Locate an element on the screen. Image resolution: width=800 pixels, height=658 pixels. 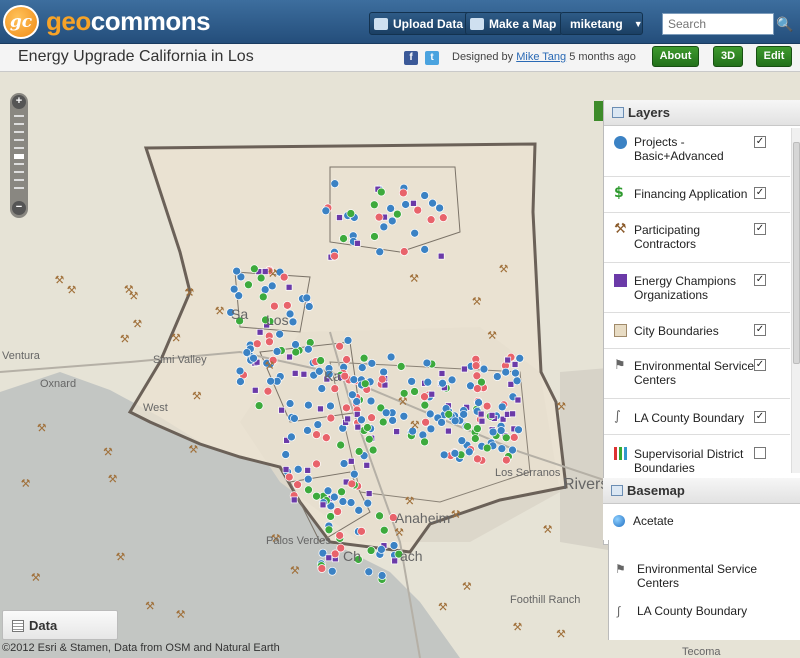
basemap-header: Basemap is located at coordinates (701, 491).